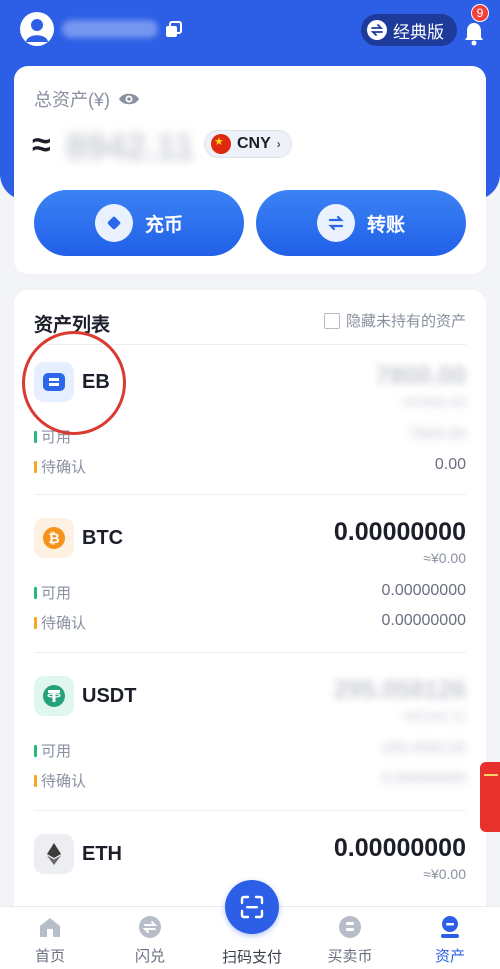 The height and width of the screenshot is (969, 500). What do you see at coordinates (361, 223) in the screenshot?
I see `transfer-button: 转账` at bounding box center [361, 223].